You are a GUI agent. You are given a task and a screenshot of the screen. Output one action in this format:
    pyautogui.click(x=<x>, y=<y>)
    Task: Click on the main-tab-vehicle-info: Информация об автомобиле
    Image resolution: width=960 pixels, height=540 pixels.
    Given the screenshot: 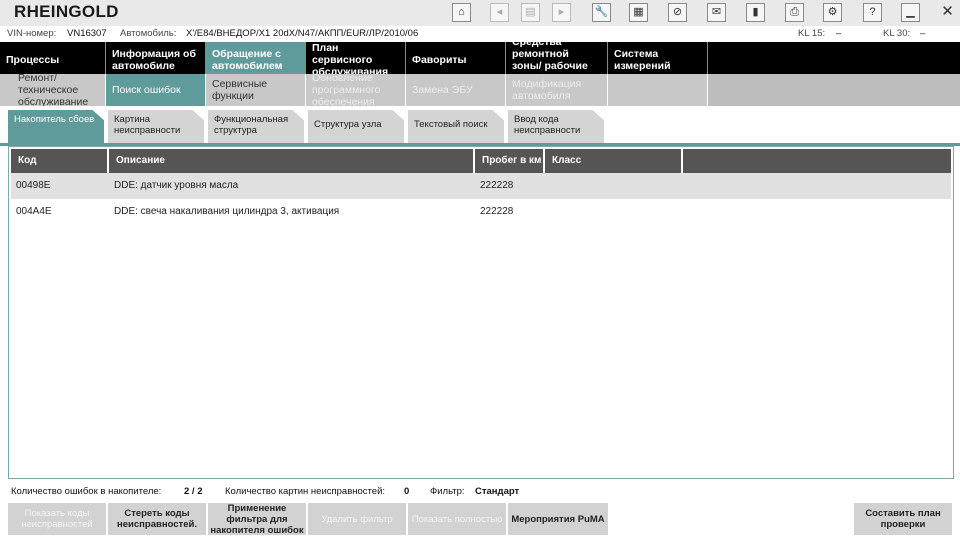 What is the action you would take?
    pyautogui.click(x=156, y=58)
    